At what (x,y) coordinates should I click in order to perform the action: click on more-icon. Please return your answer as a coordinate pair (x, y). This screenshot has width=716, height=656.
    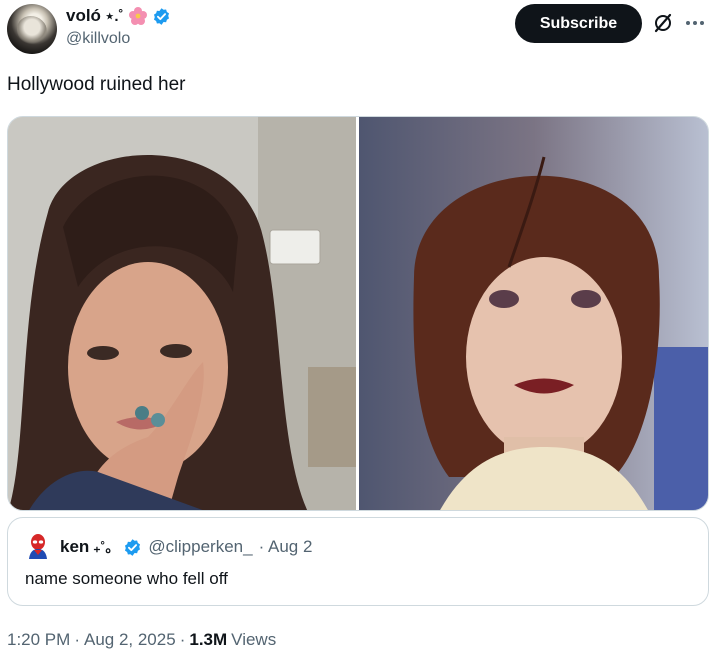
    Looking at the image, I should click on (695, 23).